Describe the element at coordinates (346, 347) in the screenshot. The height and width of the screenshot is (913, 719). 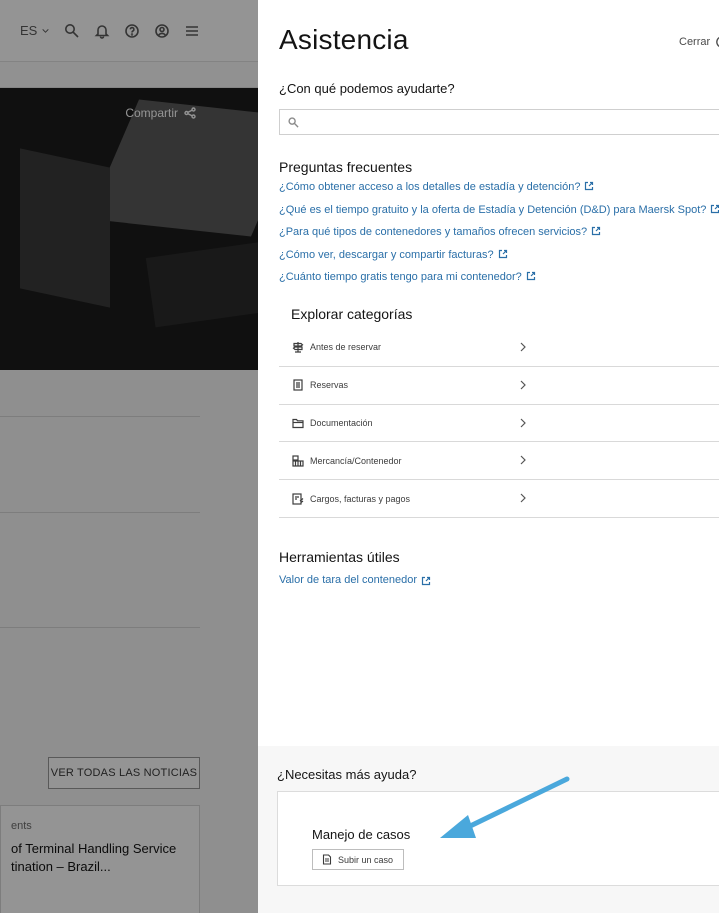
I see `category-label: Antes de reservar` at that location.